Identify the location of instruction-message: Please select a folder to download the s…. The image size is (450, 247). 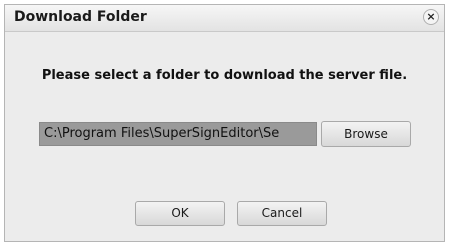
(224, 75).